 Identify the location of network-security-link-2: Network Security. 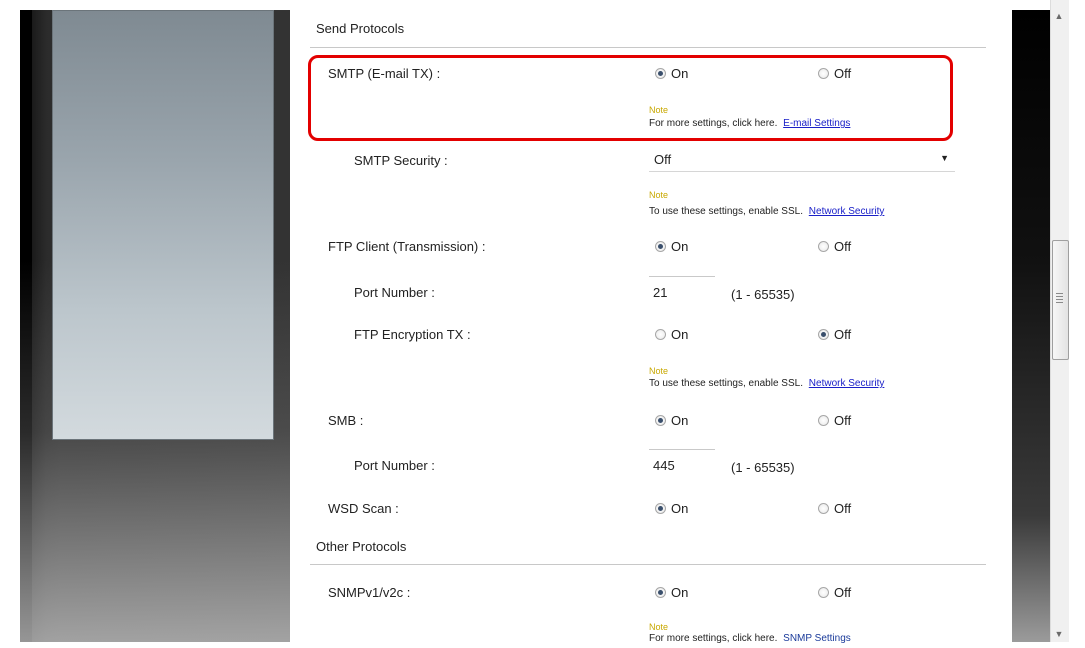
(847, 383).